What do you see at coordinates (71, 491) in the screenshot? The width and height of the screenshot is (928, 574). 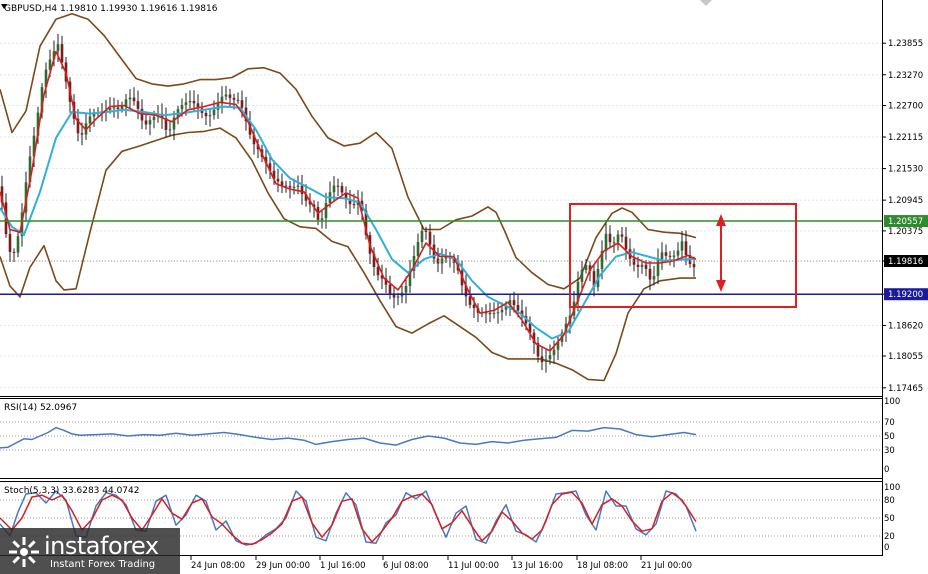 I see `stoch-label: Stoch(5,3,3) 33.6283 44.0742` at bounding box center [71, 491].